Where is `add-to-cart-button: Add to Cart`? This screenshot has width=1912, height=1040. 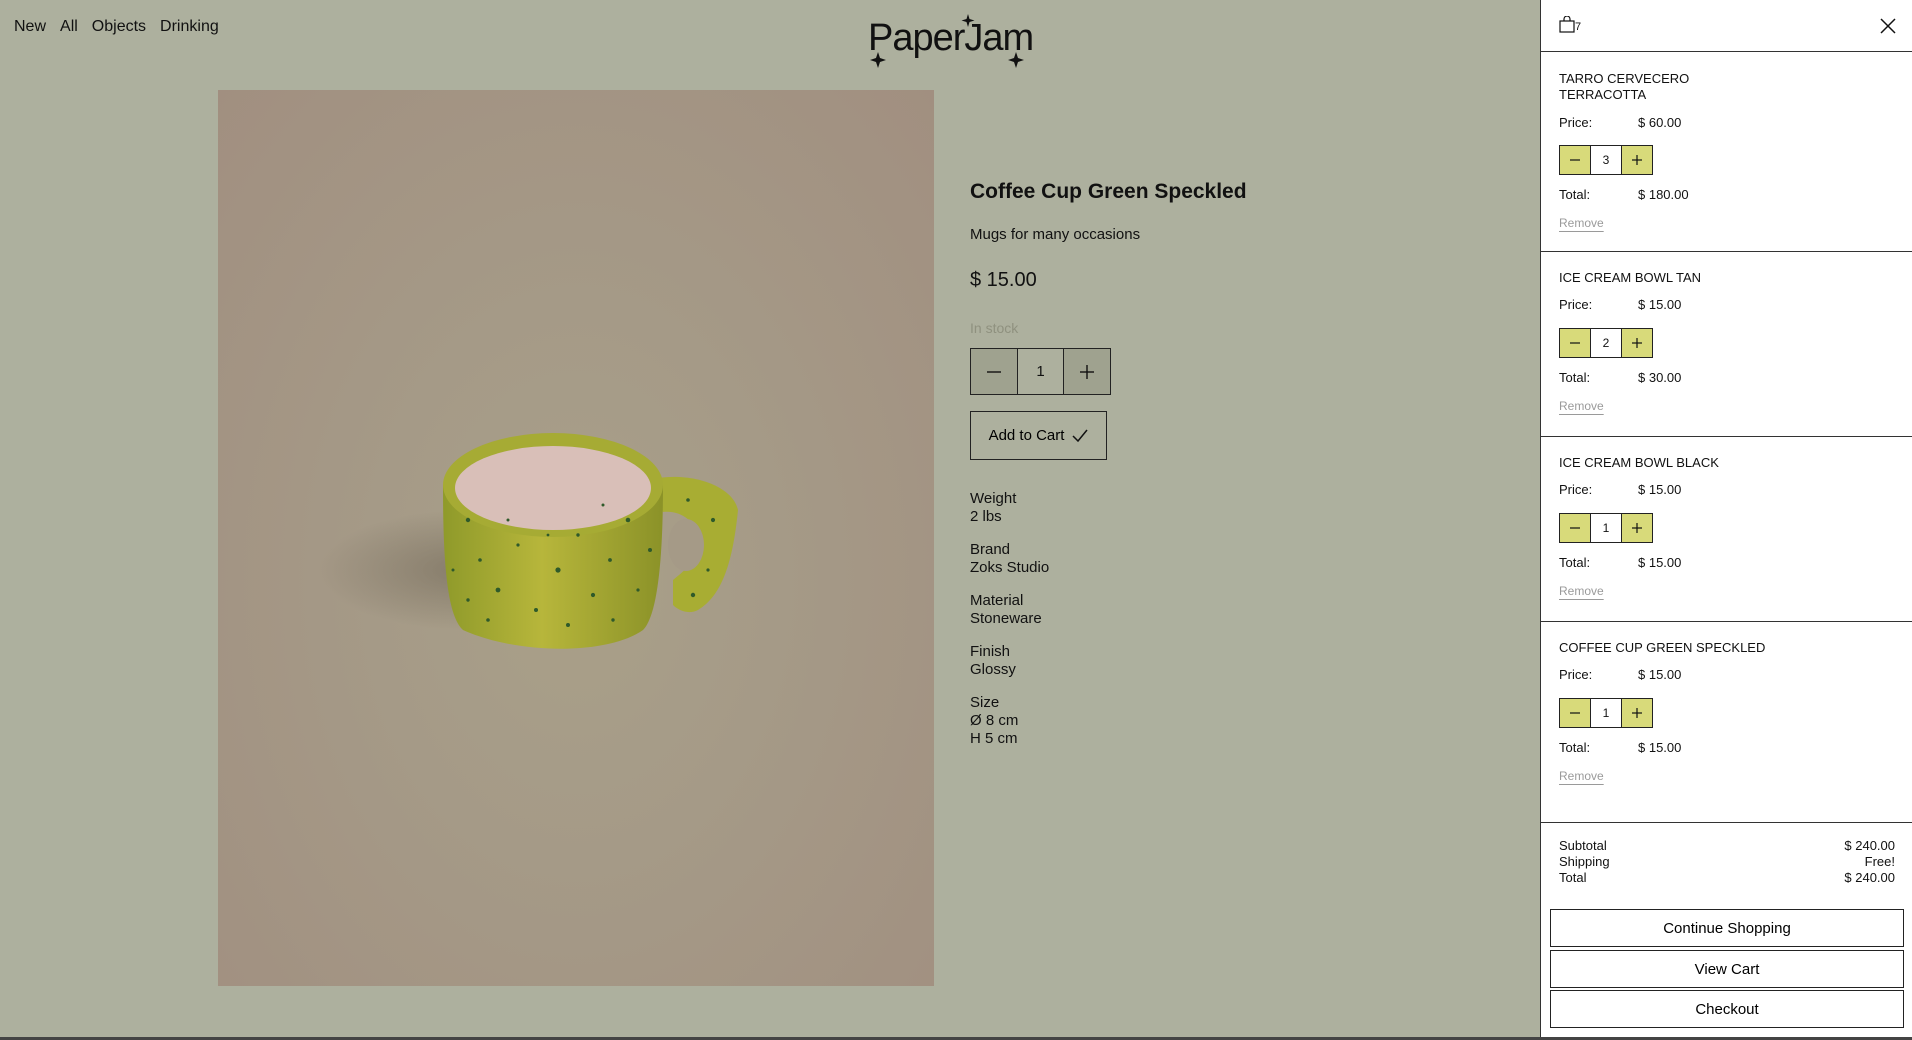
add-to-cart-button: Add to Cart is located at coordinates (1038, 435).